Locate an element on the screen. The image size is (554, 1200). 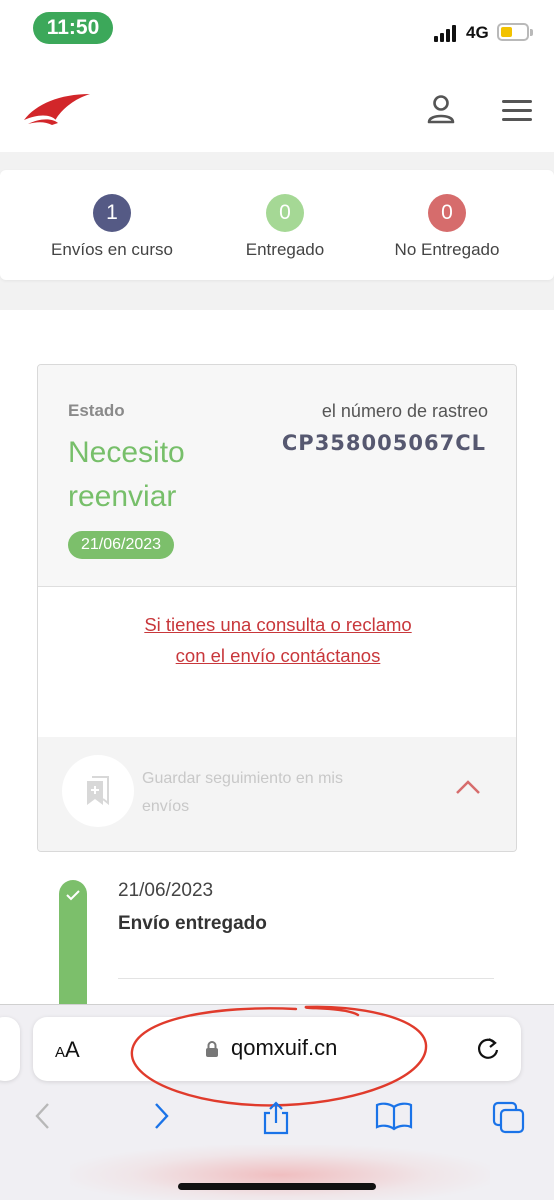
stat-entregado: 0 Entregado is located at coordinates (285, 227).